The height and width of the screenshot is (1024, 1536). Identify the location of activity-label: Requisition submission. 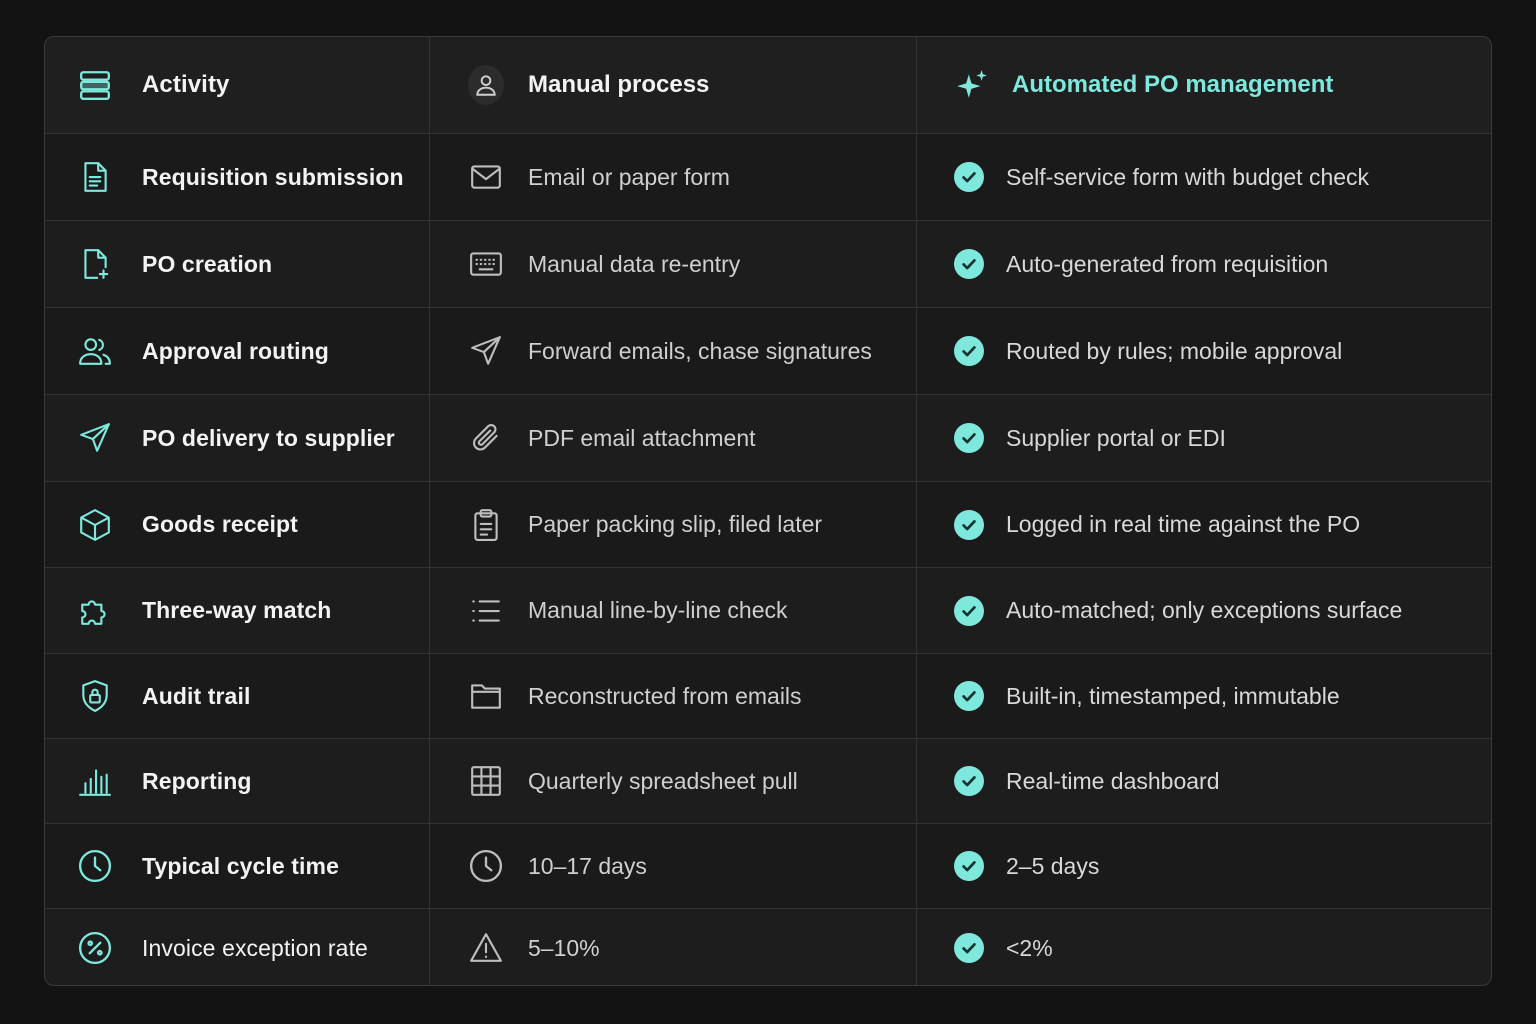
(273, 176).